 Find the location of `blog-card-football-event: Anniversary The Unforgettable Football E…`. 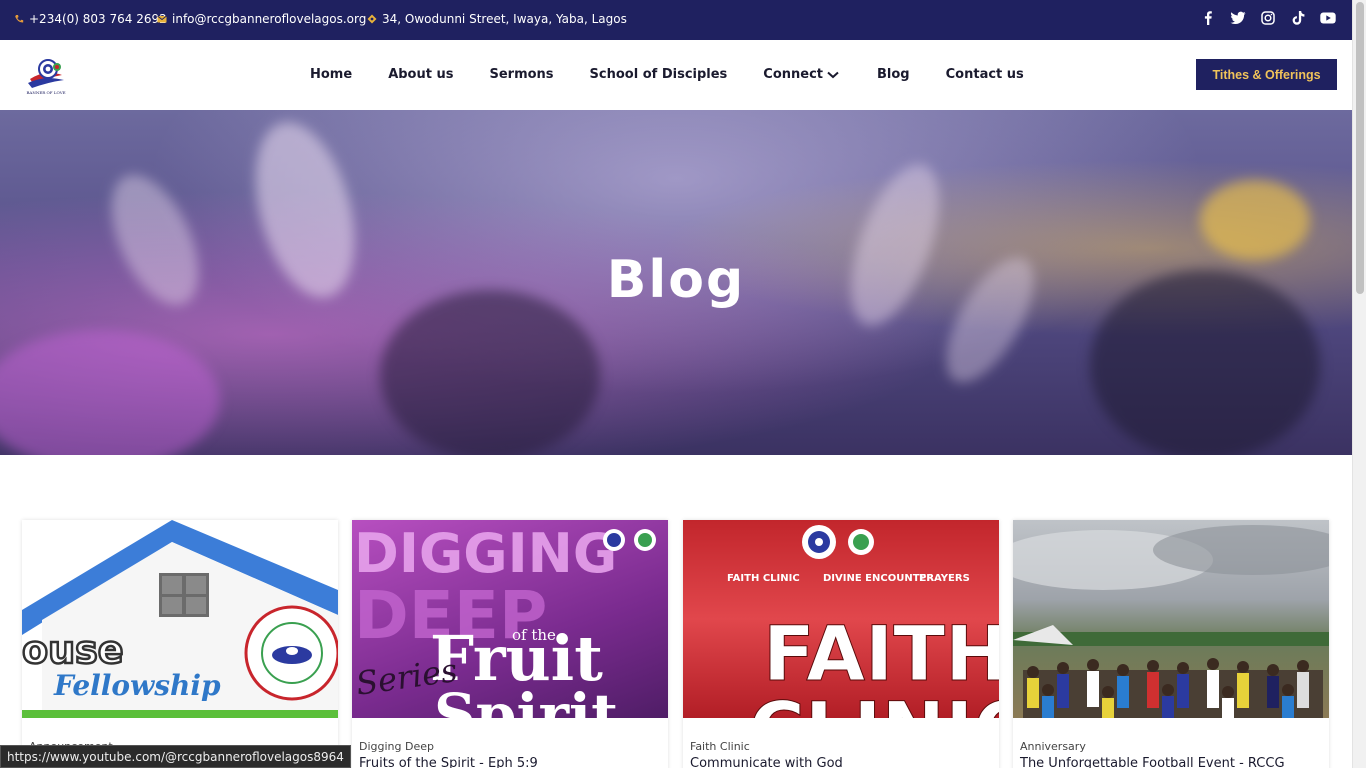

blog-card-football-event: Anniversary The Unforgettable Football E… is located at coordinates (1171, 644).